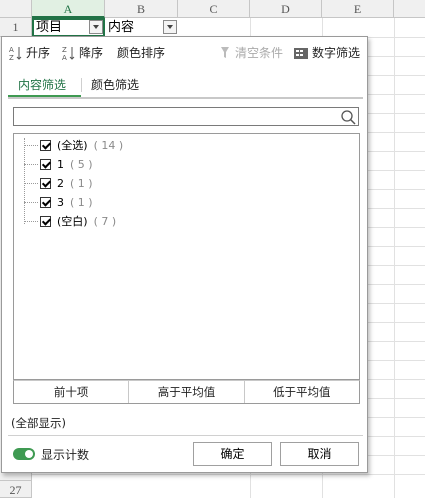  I want to click on clear-filter-icon, so click(225, 52).